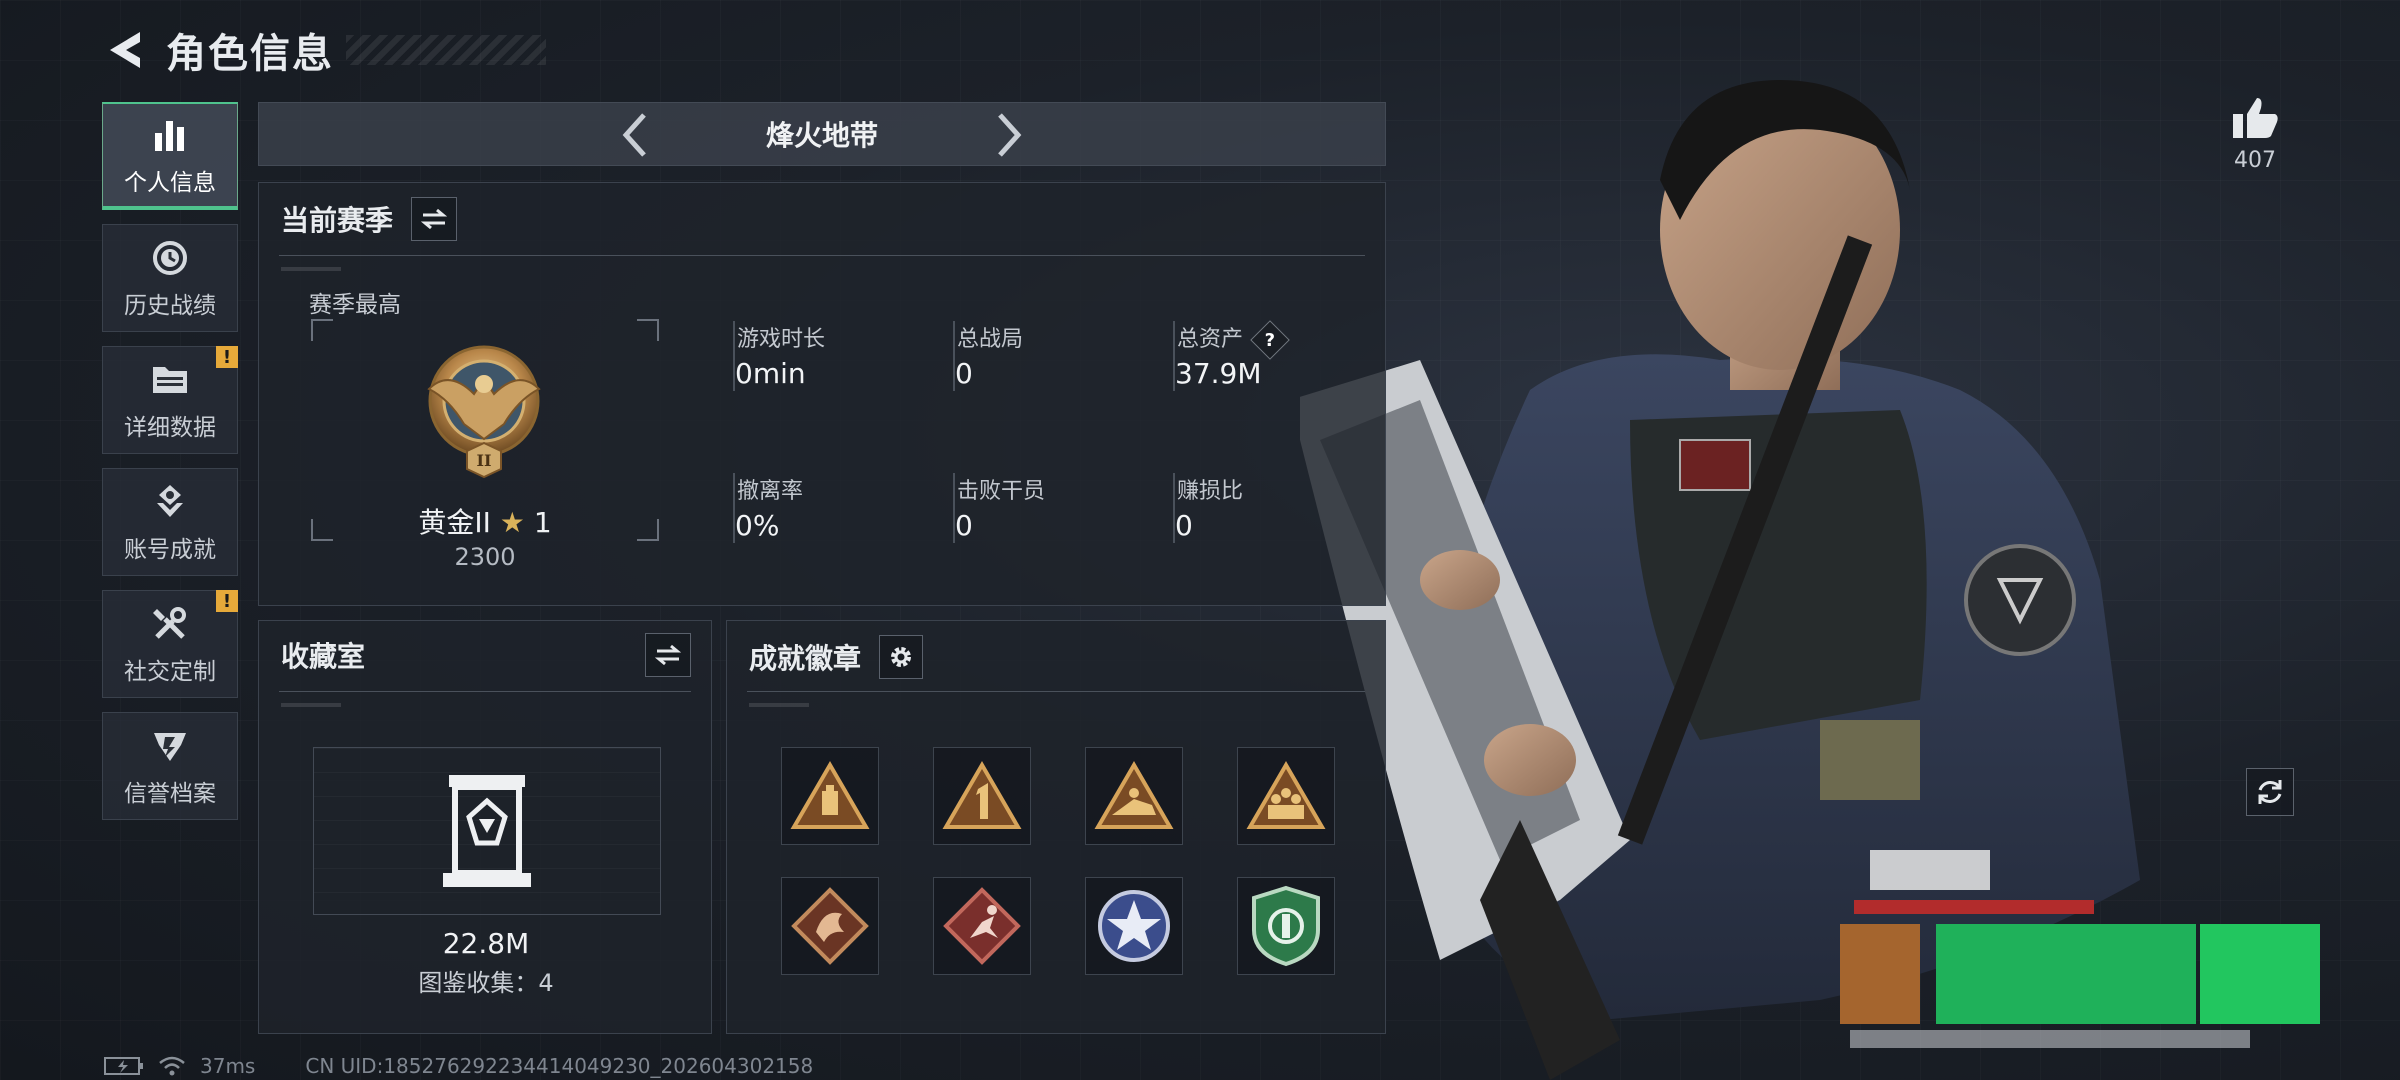  Describe the element at coordinates (485, 521) in the screenshot. I see `rank-name-row: 黄金II ★ 1` at that location.